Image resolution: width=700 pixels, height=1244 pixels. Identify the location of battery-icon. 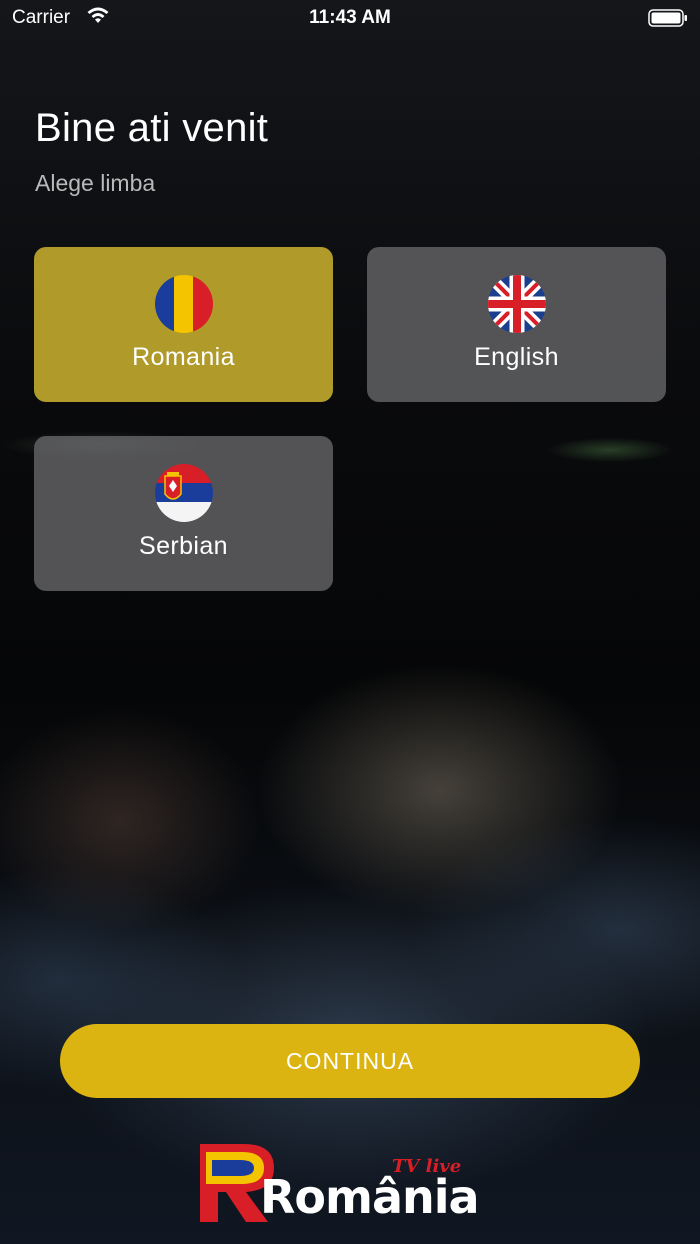
(668, 21).